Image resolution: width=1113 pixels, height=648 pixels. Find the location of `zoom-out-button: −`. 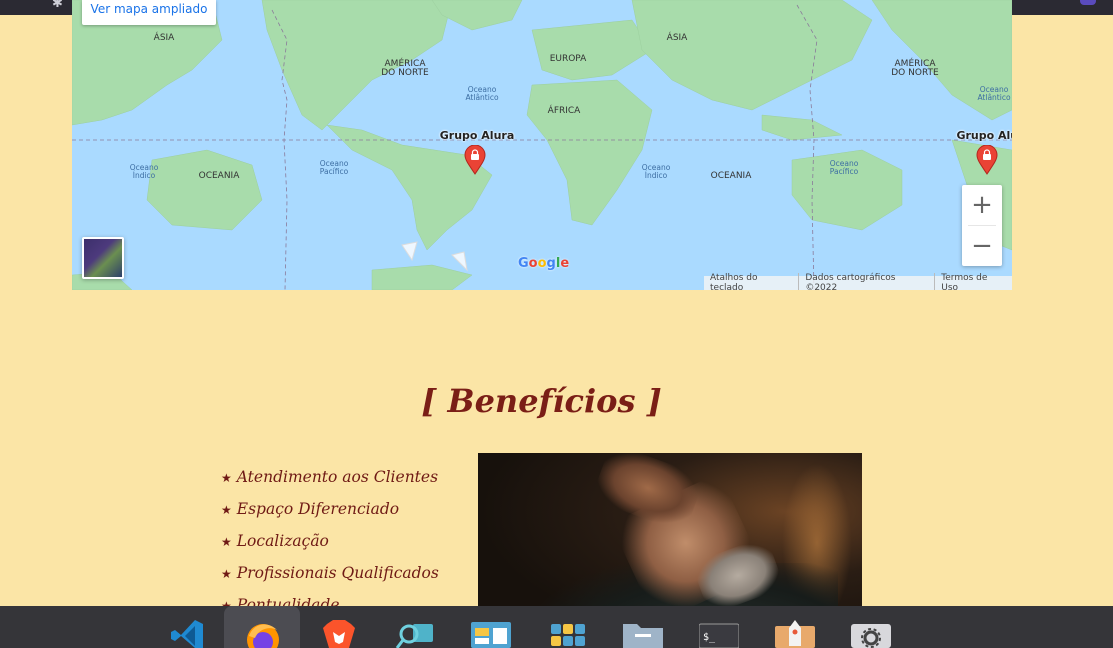

zoom-out-button: − is located at coordinates (982, 246).